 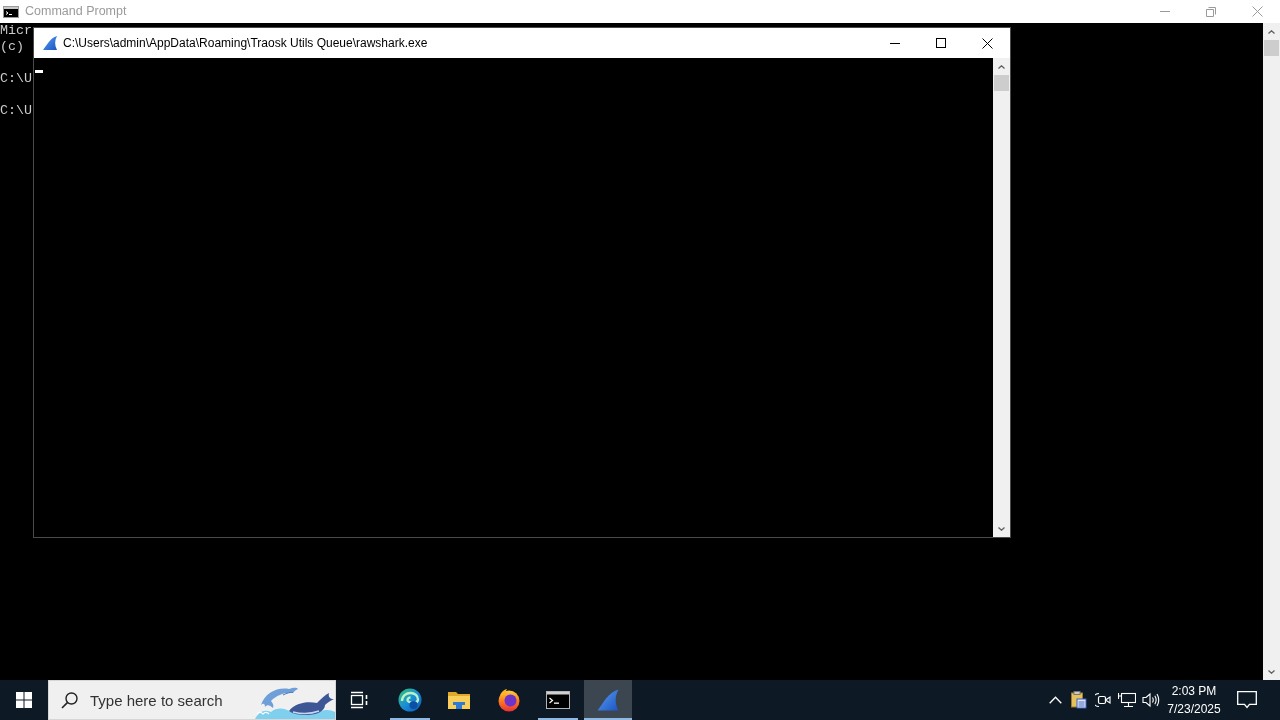 I want to click on clipboard-icon, so click(x=1079, y=700).